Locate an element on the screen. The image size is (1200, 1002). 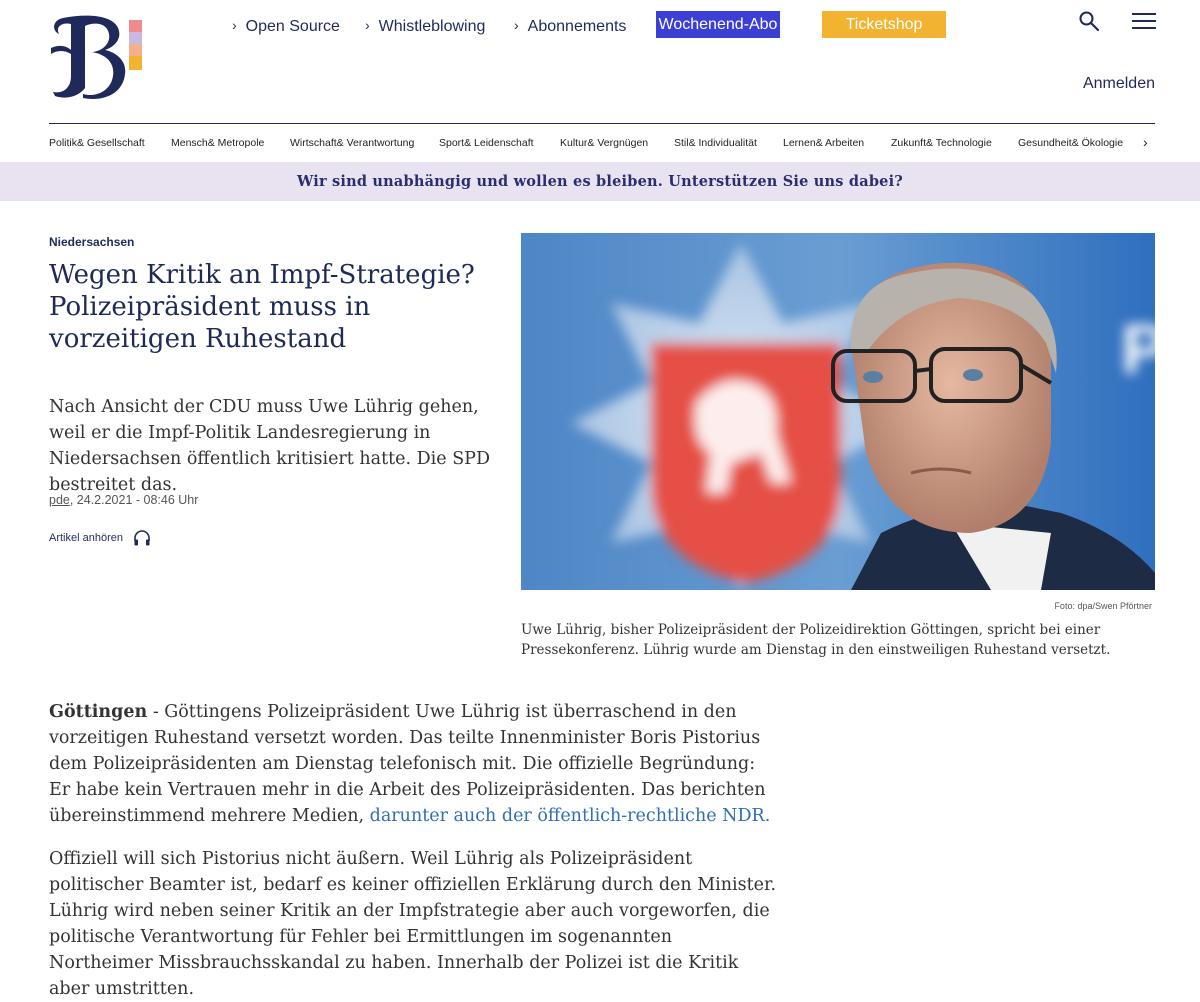
category-kultur: Kultur& Vergnügen is located at coordinates (604, 143).